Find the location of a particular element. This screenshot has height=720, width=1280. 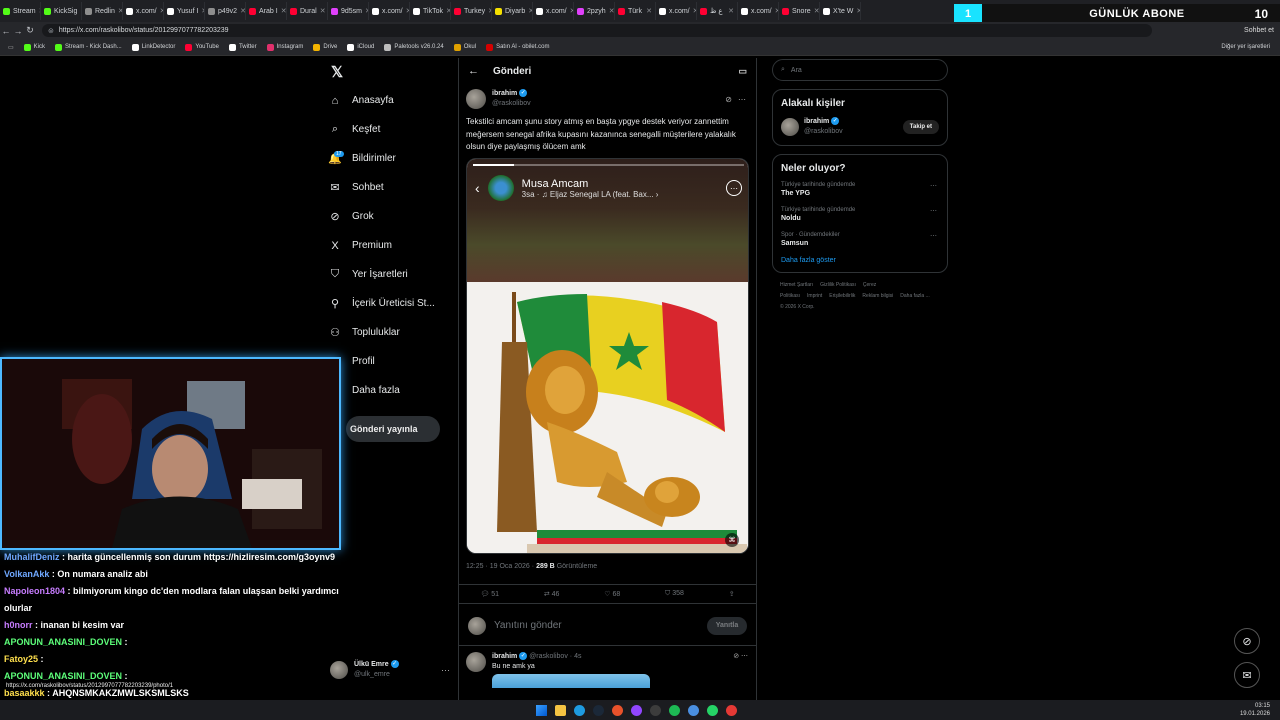

back-arrow-icon: ← is located at coordinates (473, 71).